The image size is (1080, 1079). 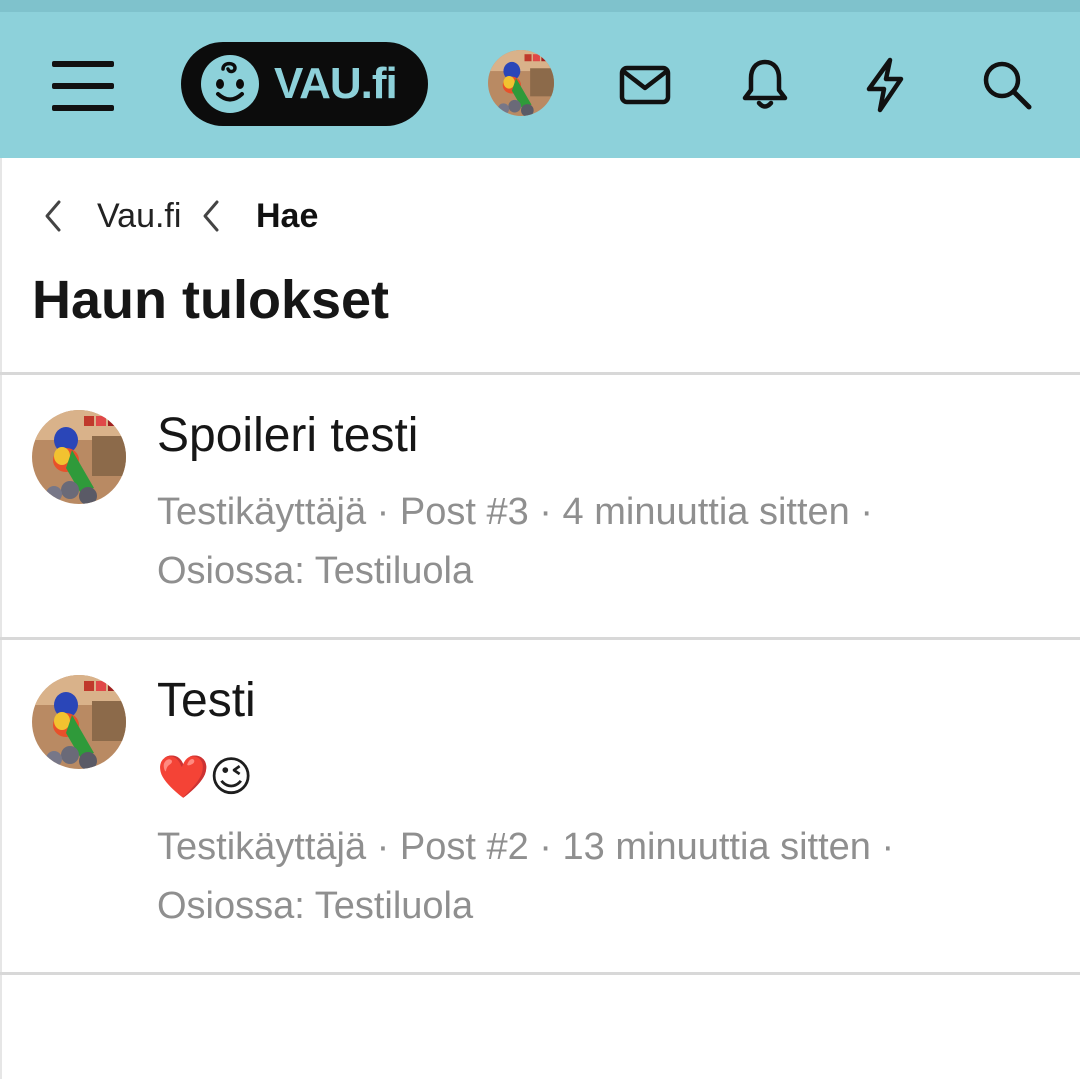 I want to click on logo-text: VAU.fi, so click(x=336, y=83).